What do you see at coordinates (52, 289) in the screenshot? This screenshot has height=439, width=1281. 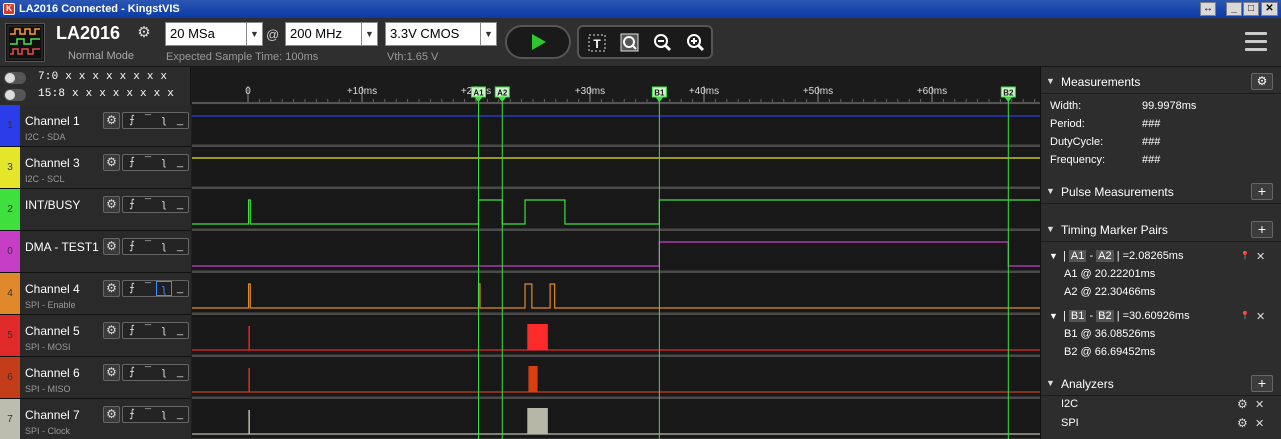 I see `channel-name: Channel 4` at bounding box center [52, 289].